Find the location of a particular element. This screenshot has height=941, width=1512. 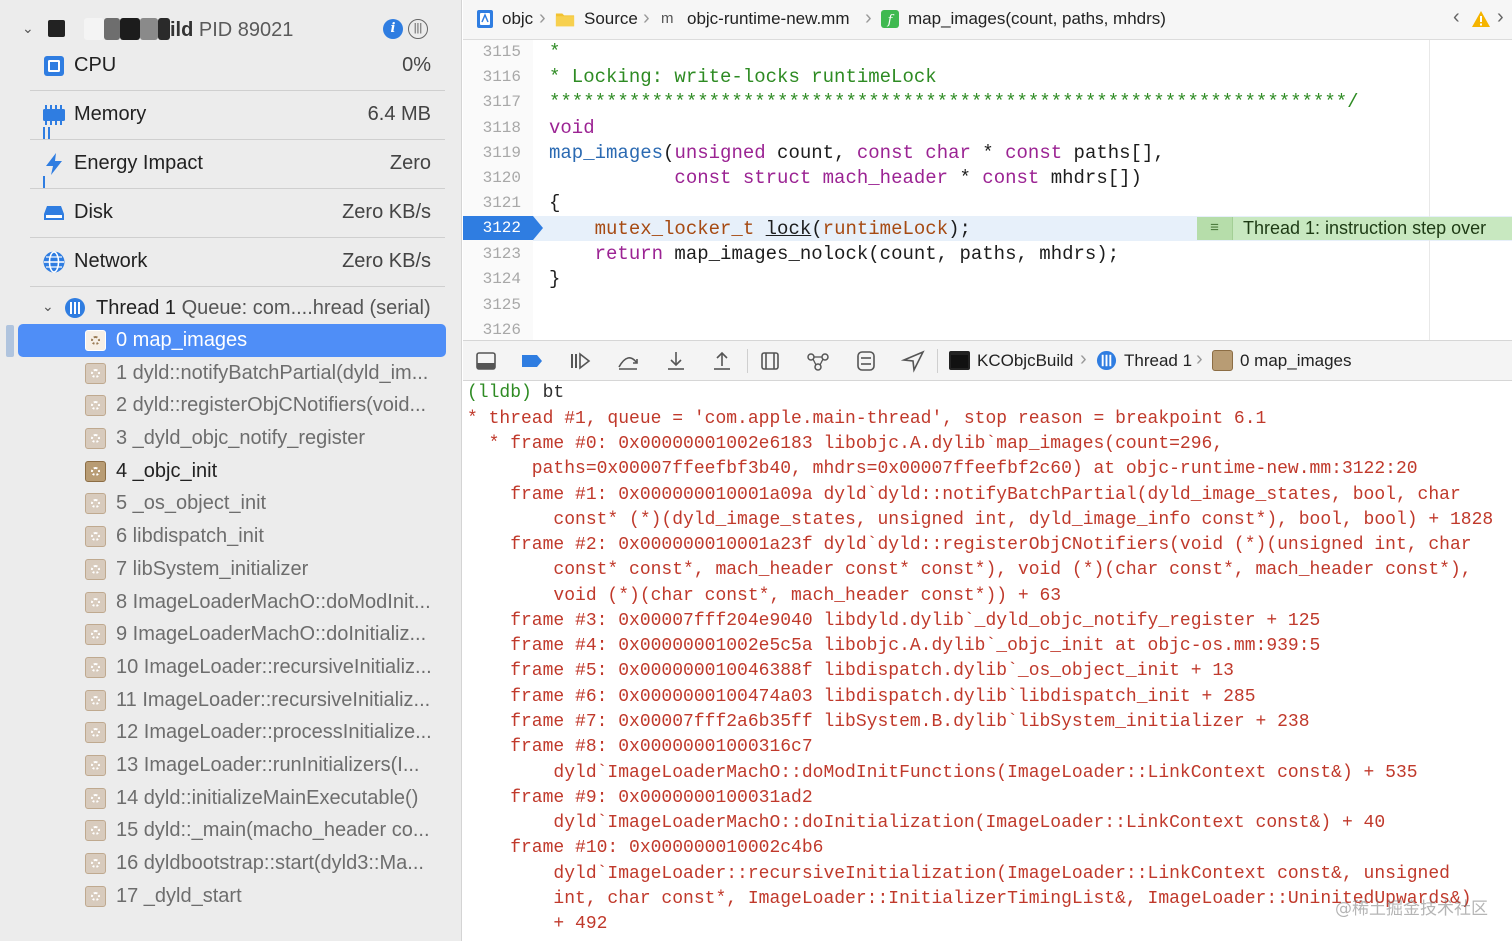

breadcrumb-function: map_images(count, paths, mhdrs) is located at coordinates (1037, 19).